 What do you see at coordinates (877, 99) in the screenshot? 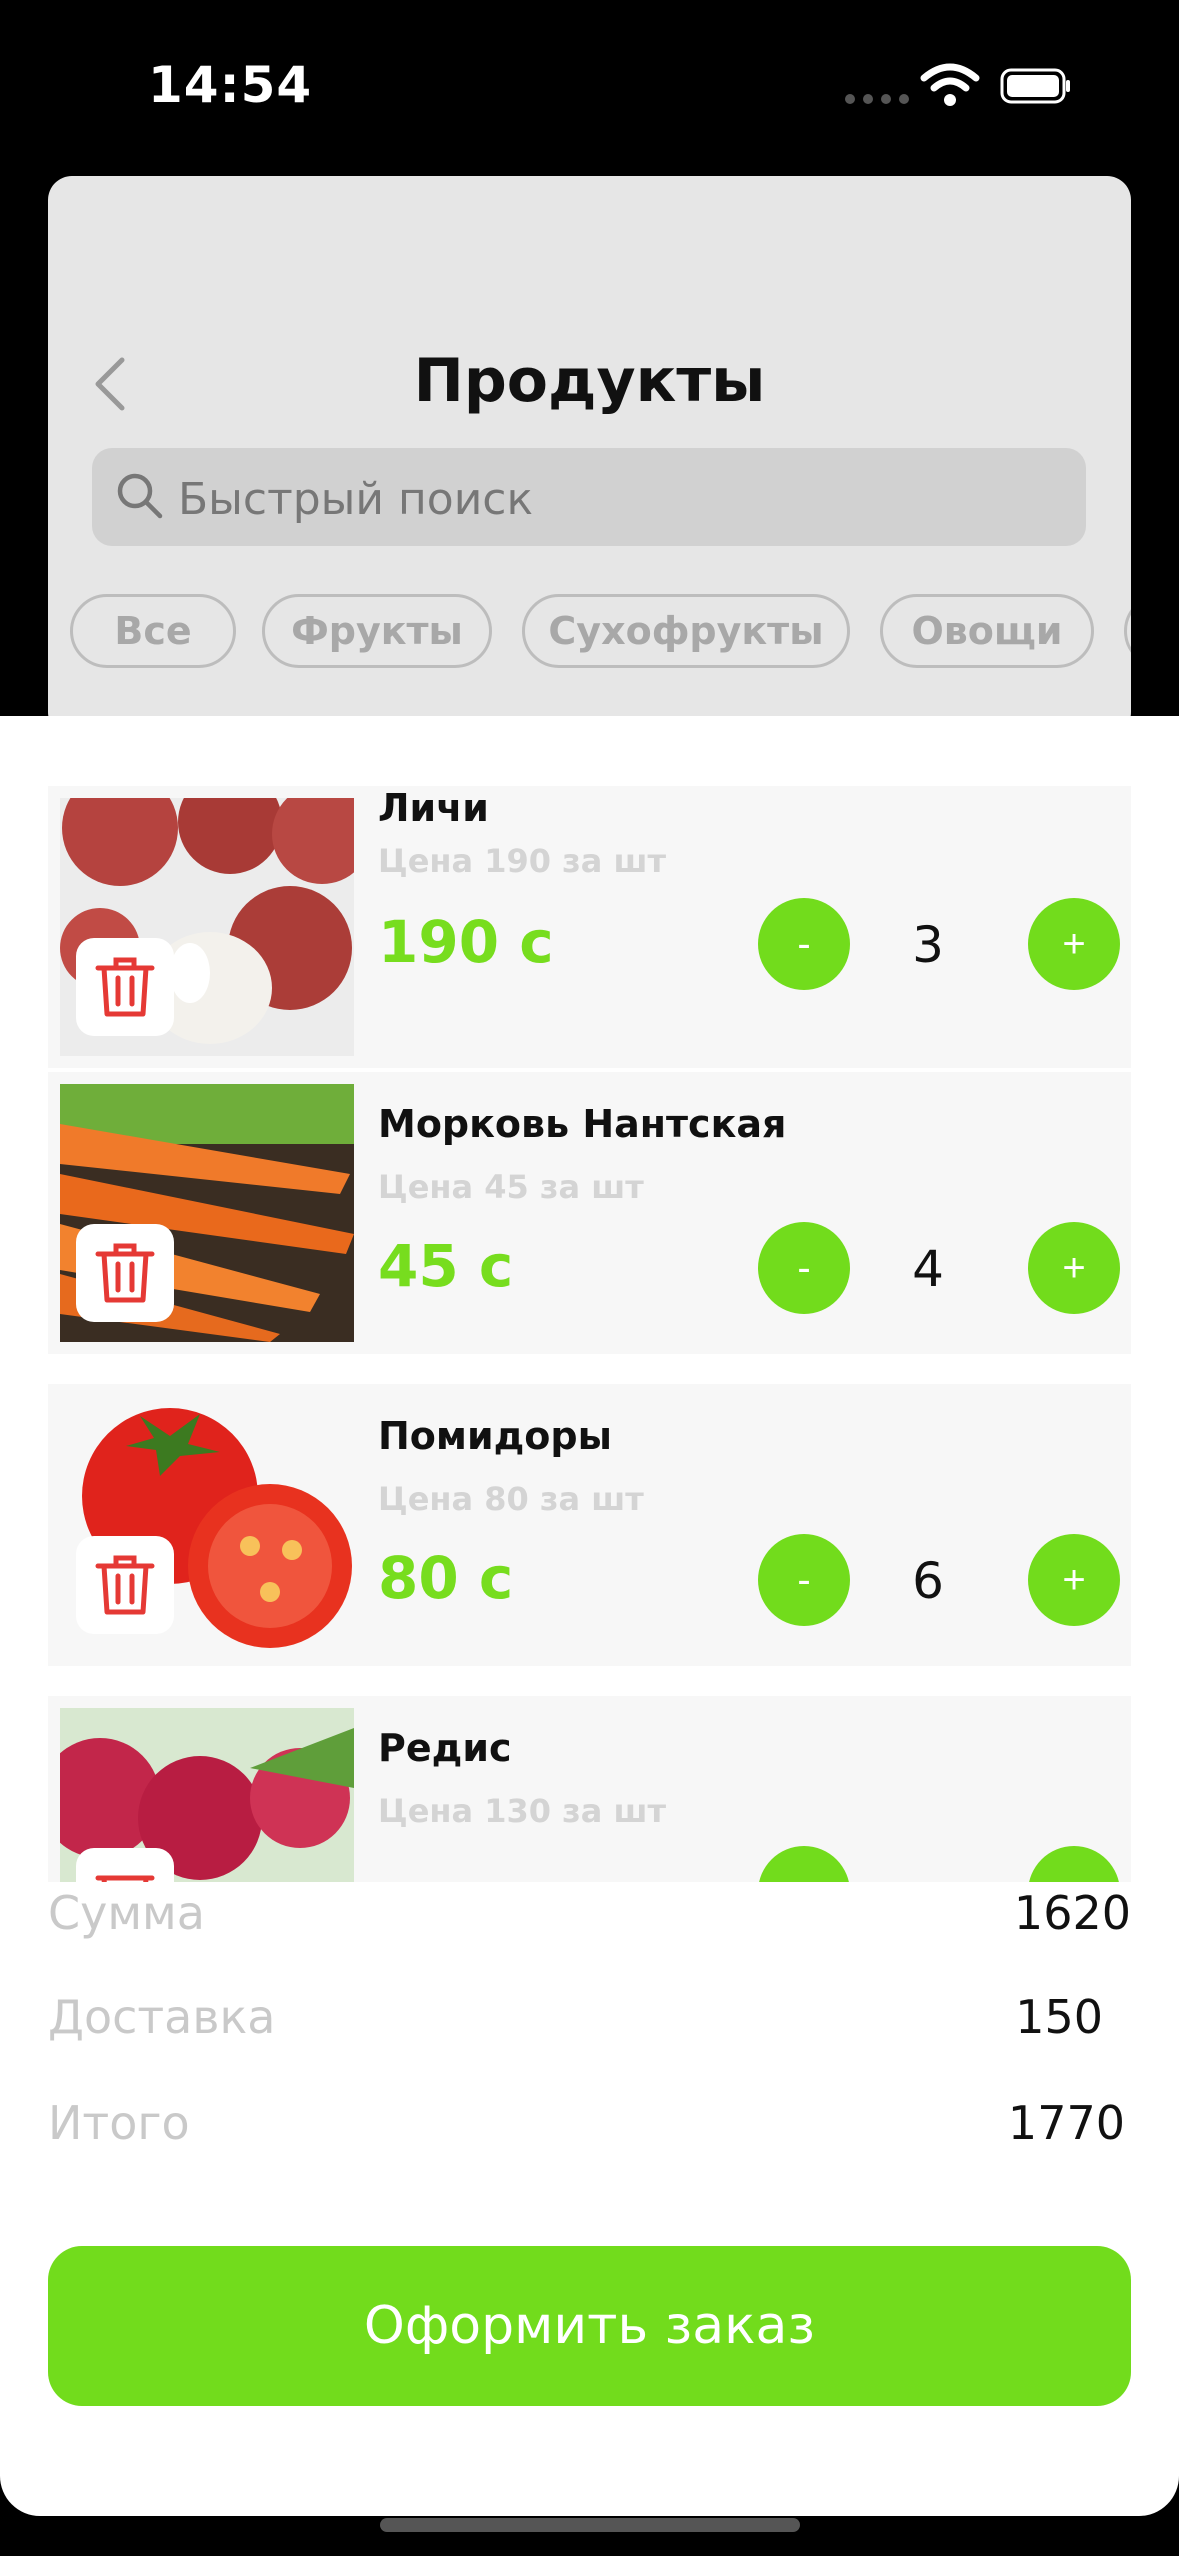
I see `cellular-signal-icon` at bounding box center [877, 99].